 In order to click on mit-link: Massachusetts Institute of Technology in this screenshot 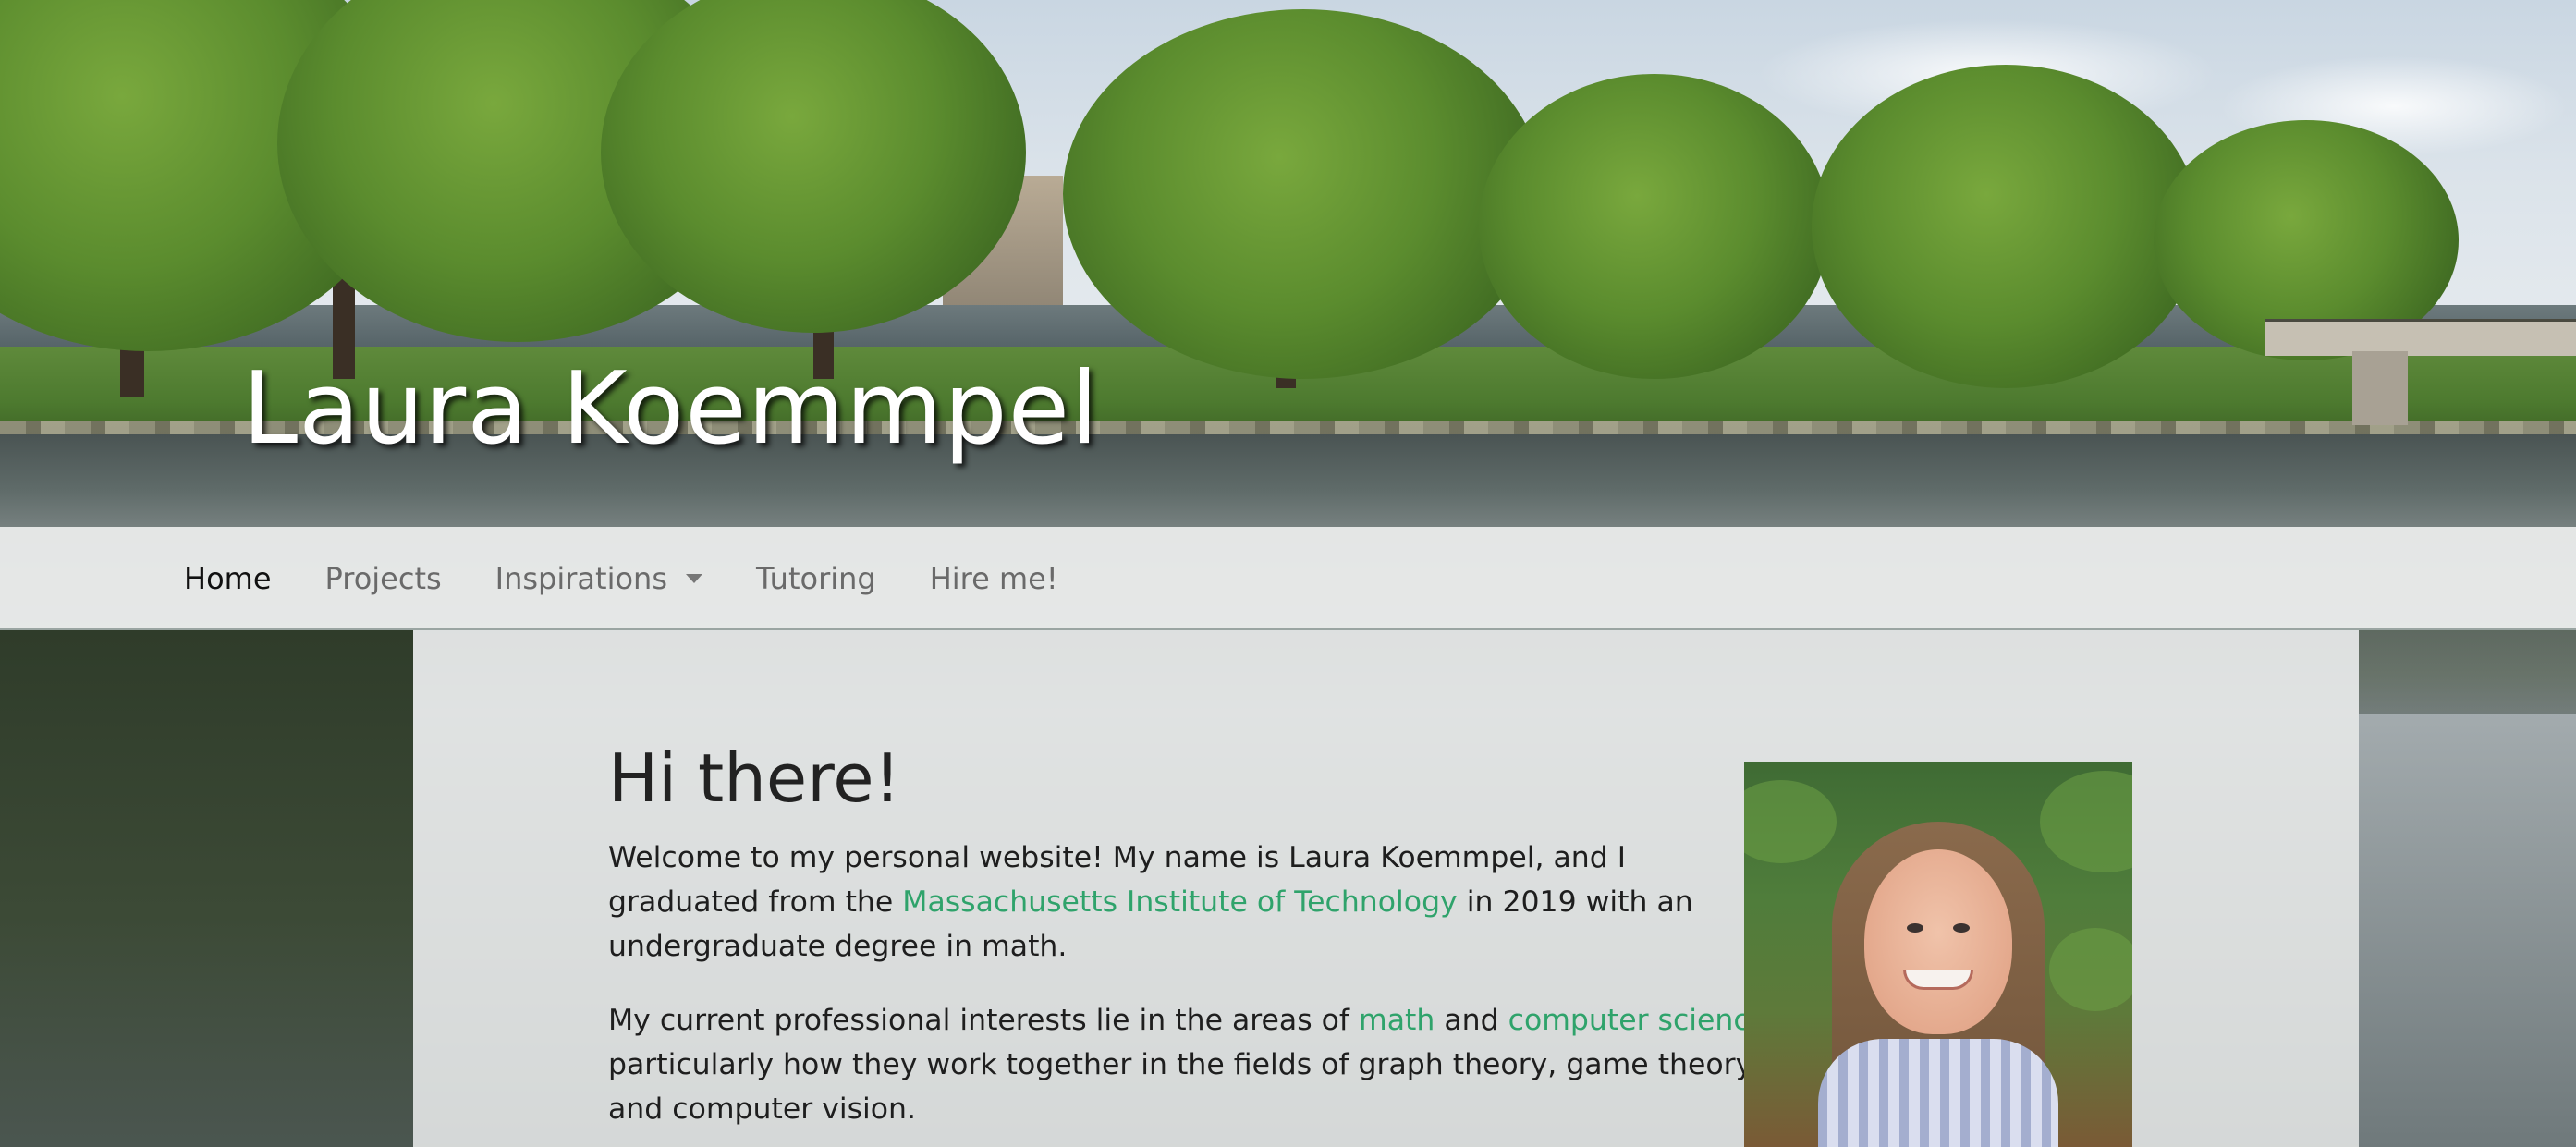, I will do `click(1179, 902)`.